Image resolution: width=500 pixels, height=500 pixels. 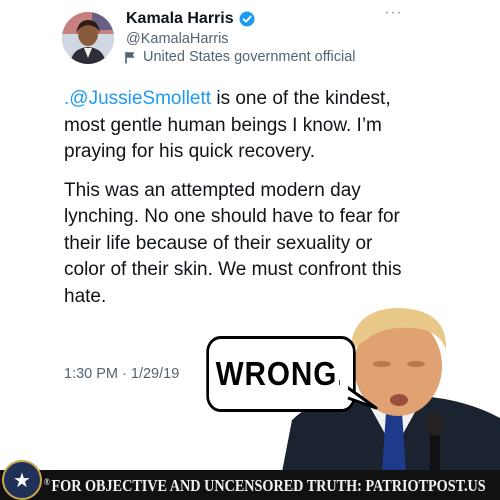 I want to click on star-logo-icon: ★, so click(x=22, y=480).